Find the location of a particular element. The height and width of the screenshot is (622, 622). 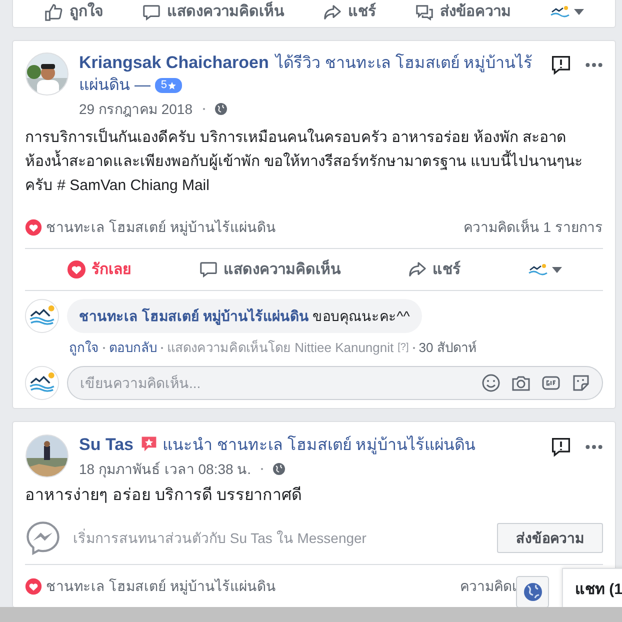

rating-badge: 5 is located at coordinates (168, 85).